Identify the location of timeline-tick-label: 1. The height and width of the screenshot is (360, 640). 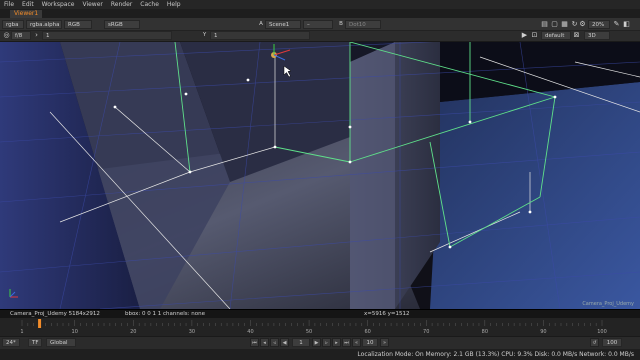
(21, 332).